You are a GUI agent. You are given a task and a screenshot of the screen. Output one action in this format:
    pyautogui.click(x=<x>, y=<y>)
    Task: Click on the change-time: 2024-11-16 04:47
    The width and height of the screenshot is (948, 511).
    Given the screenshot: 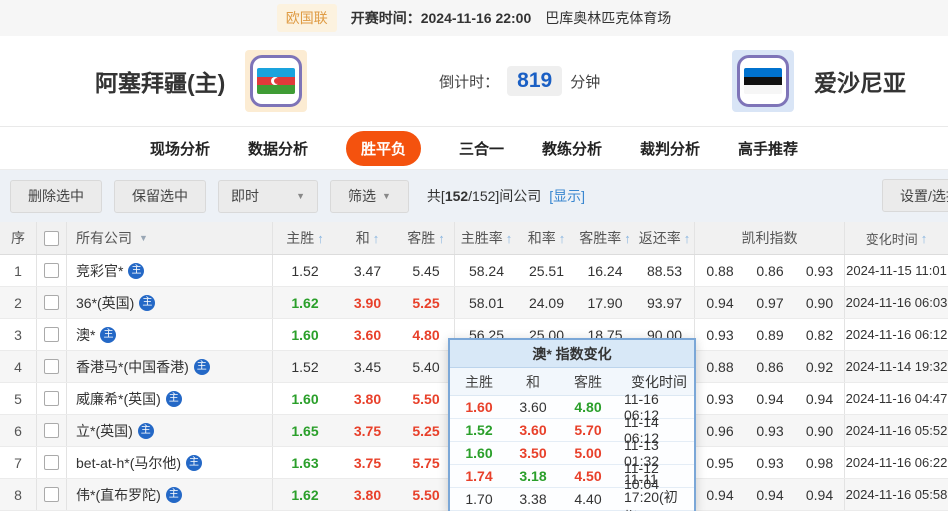 What is the action you would take?
    pyautogui.click(x=896, y=398)
    